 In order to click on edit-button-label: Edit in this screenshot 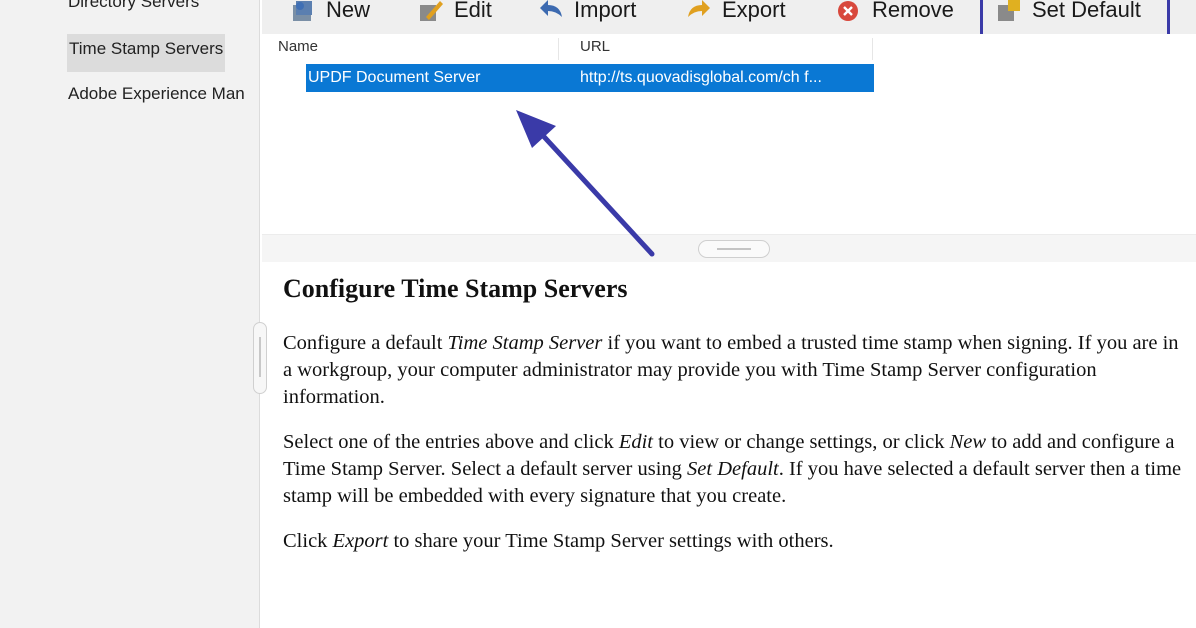, I will do `click(473, 11)`.